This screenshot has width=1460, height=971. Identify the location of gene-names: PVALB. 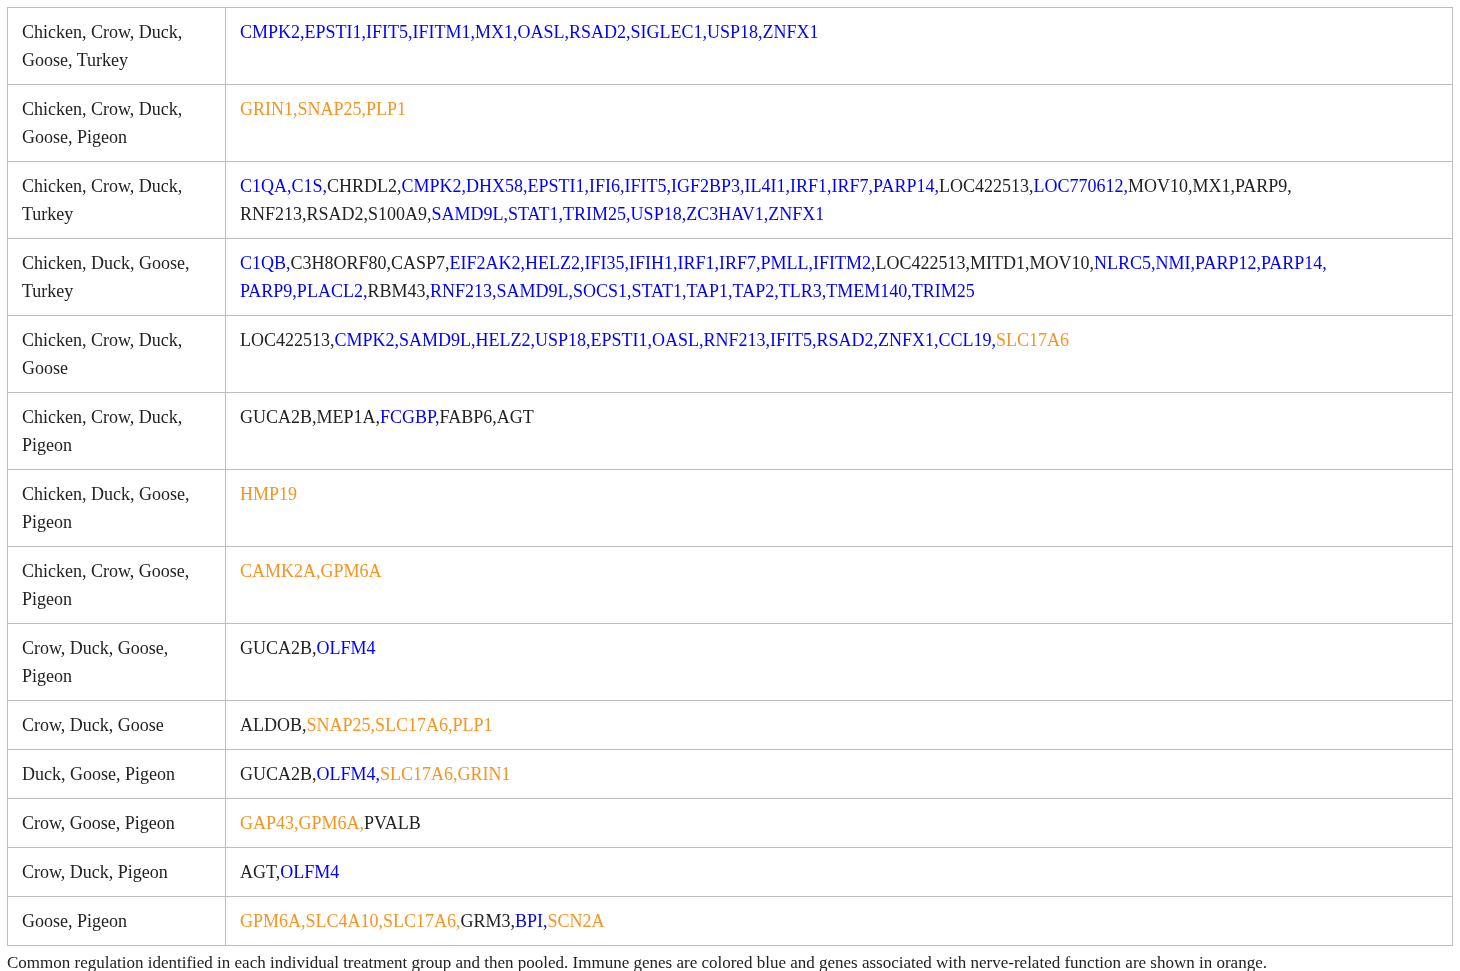
(392, 823).